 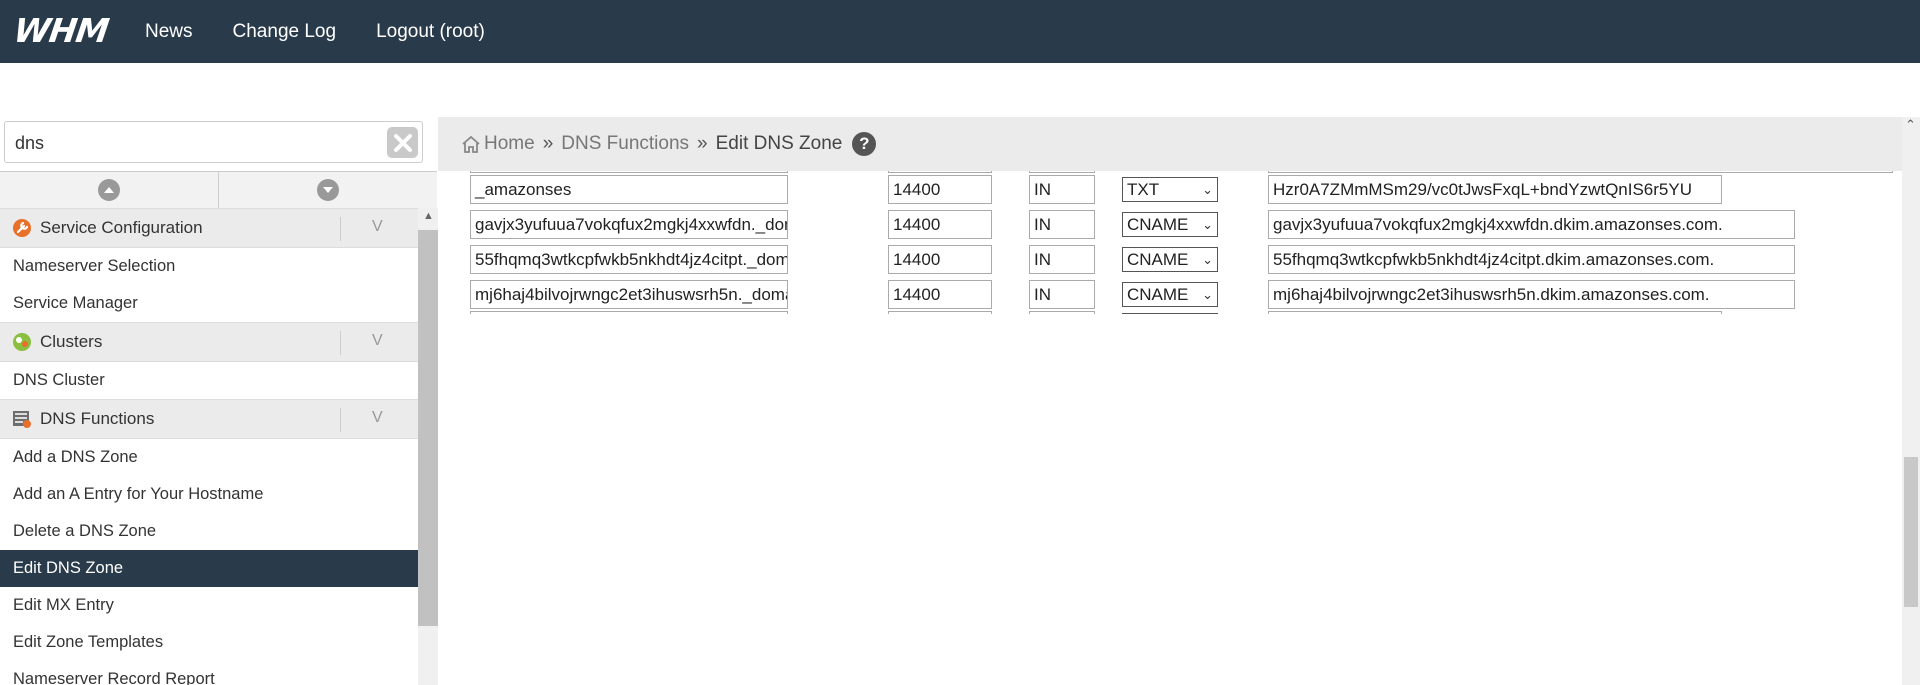 What do you see at coordinates (209, 642) in the screenshot?
I see `sidebar-item-edit-zone-templates: Edit Zone Templates` at bounding box center [209, 642].